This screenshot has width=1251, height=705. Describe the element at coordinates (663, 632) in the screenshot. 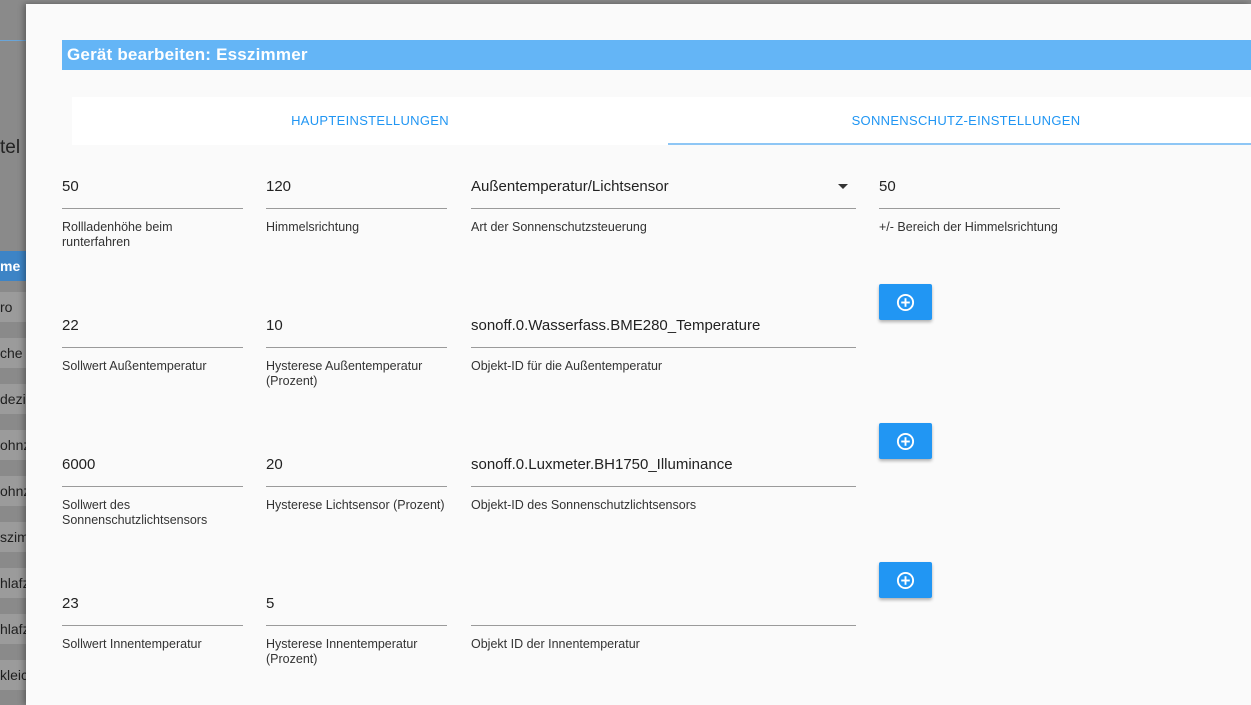

I see `objekt-id-innentemperatur-field: Objekt ID der Innentemperatur` at that location.